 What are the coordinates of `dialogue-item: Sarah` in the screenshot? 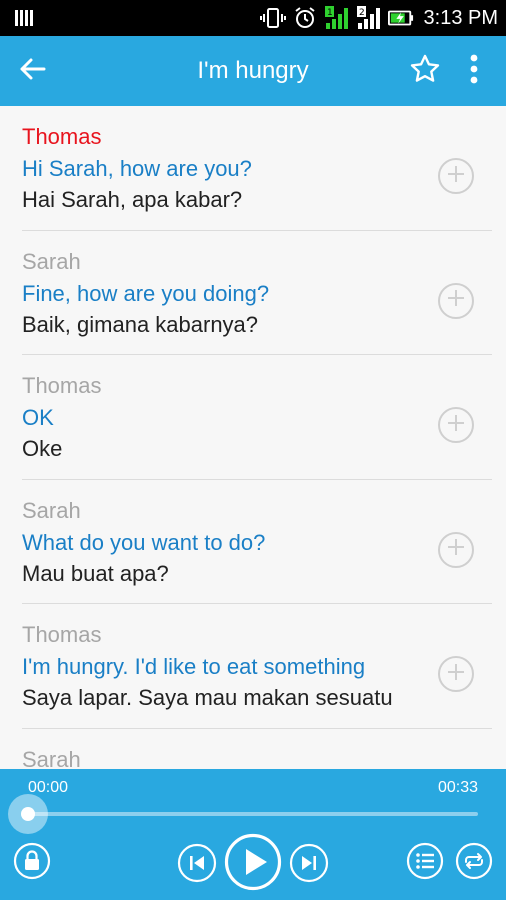 It's located at (253, 749).